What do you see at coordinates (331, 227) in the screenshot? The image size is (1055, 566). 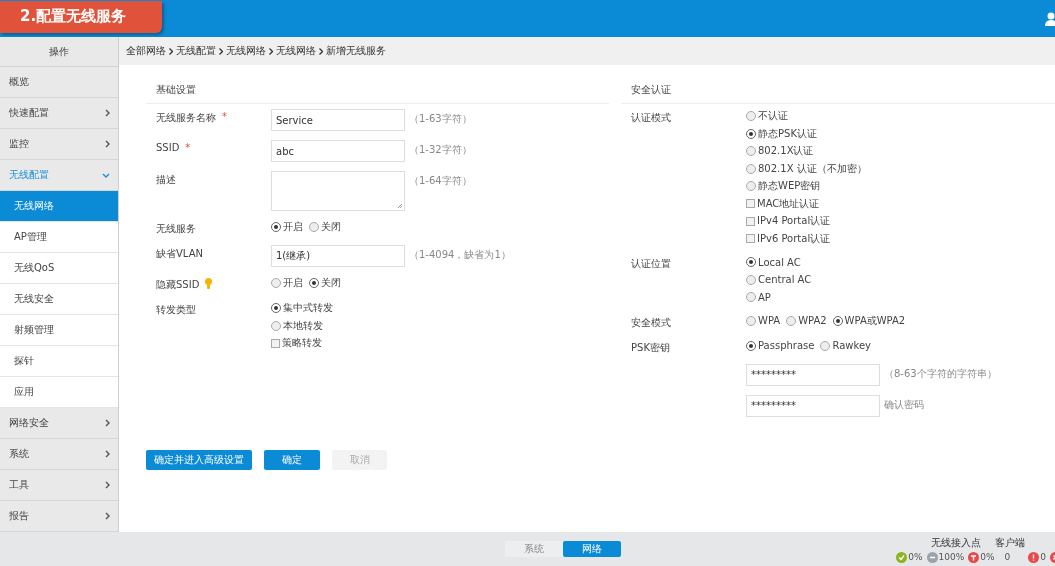 I see `option-label: 关闭` at bounding box center [331, 227].